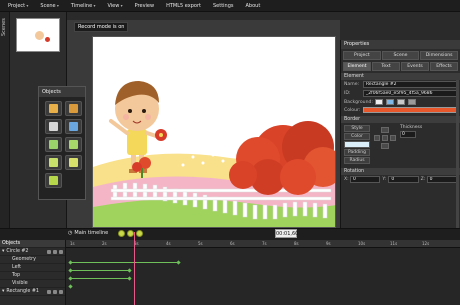  I want to click on rewind-button, so click(121, 233).